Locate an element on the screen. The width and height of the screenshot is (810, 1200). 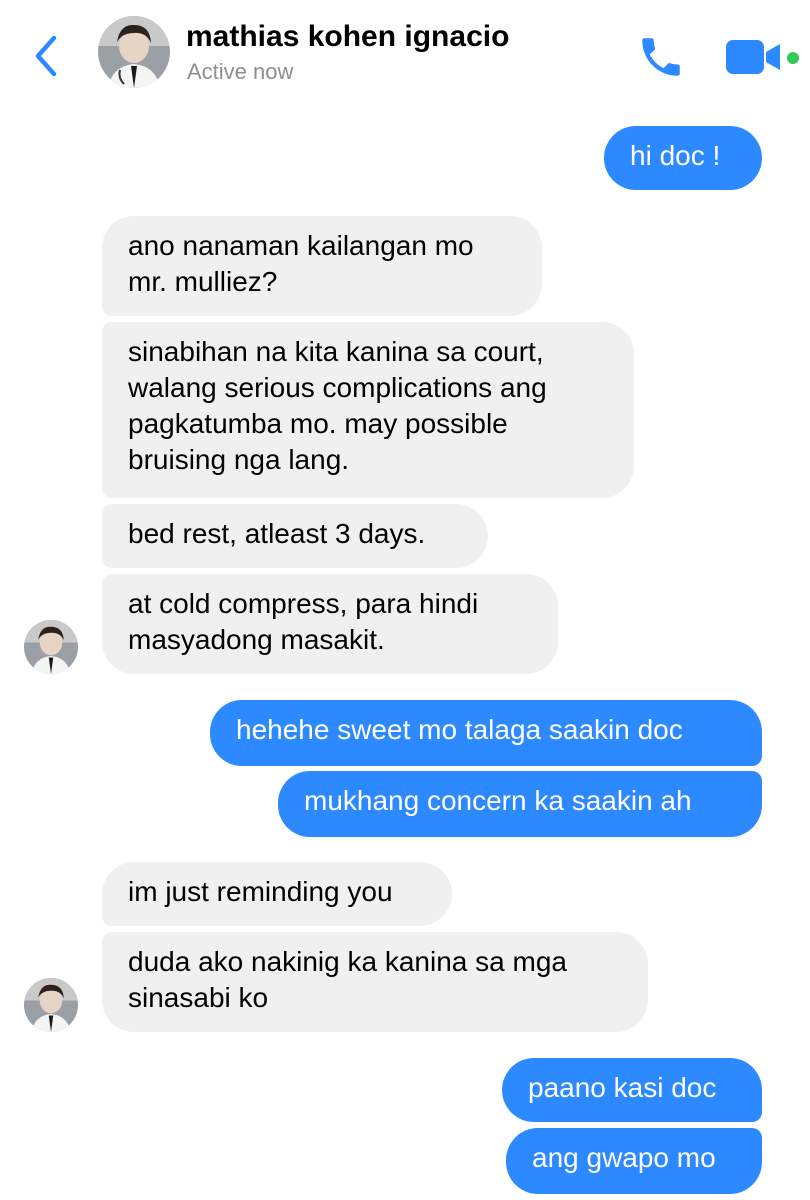
back-button is located at coordinates (48, 56).